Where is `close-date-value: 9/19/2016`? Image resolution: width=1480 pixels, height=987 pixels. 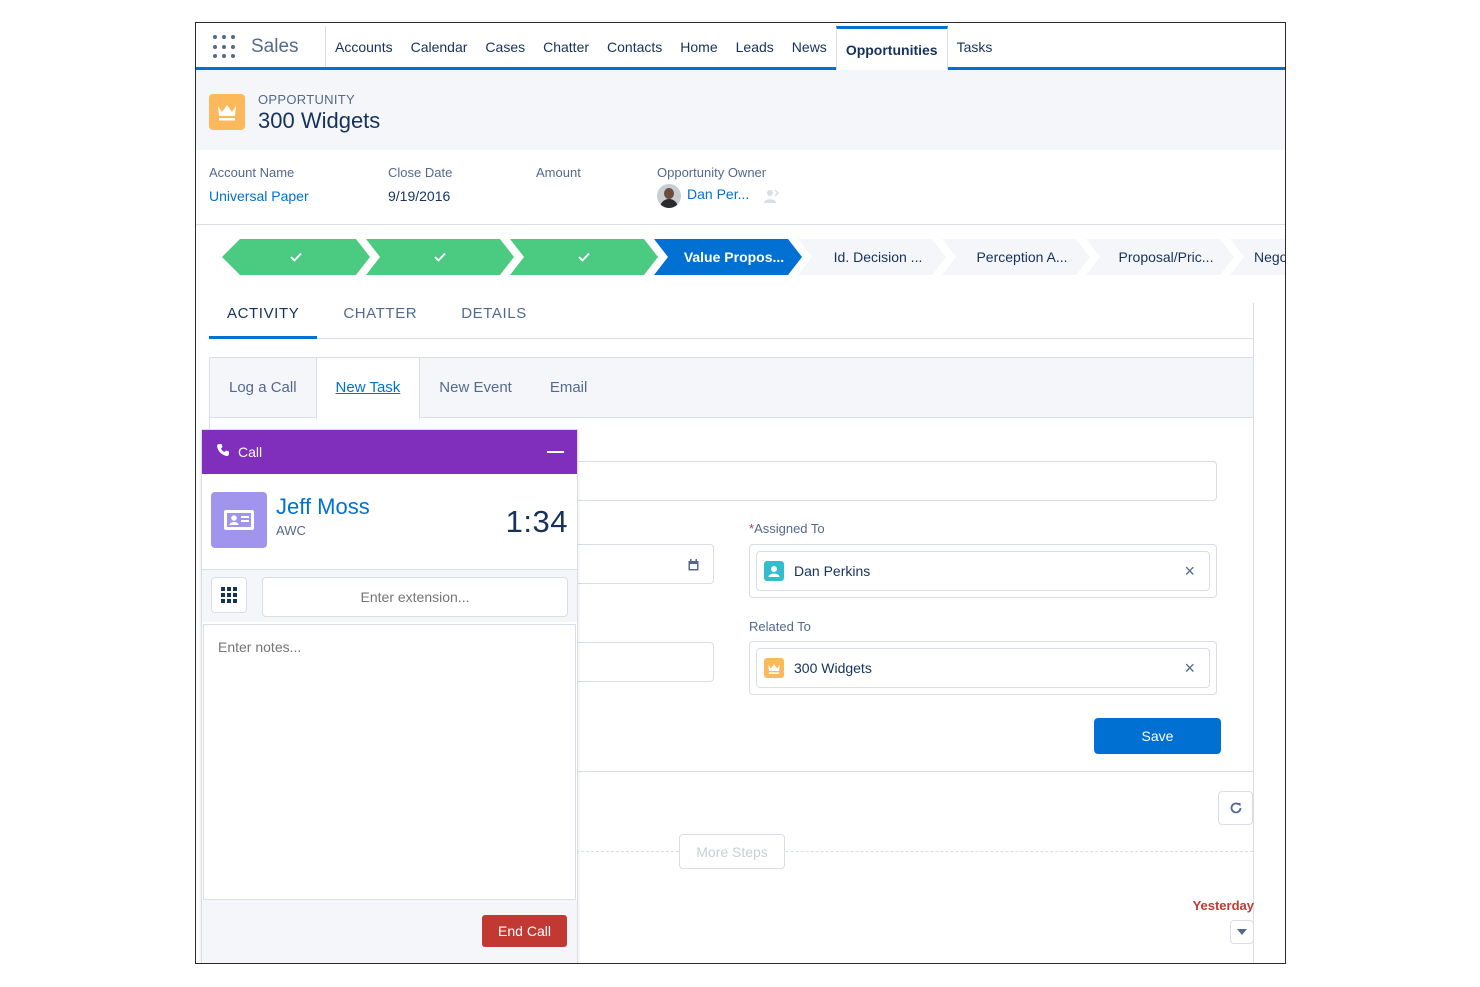
close-date-value: 9/19/2016 is located at coordinates (419, 196).